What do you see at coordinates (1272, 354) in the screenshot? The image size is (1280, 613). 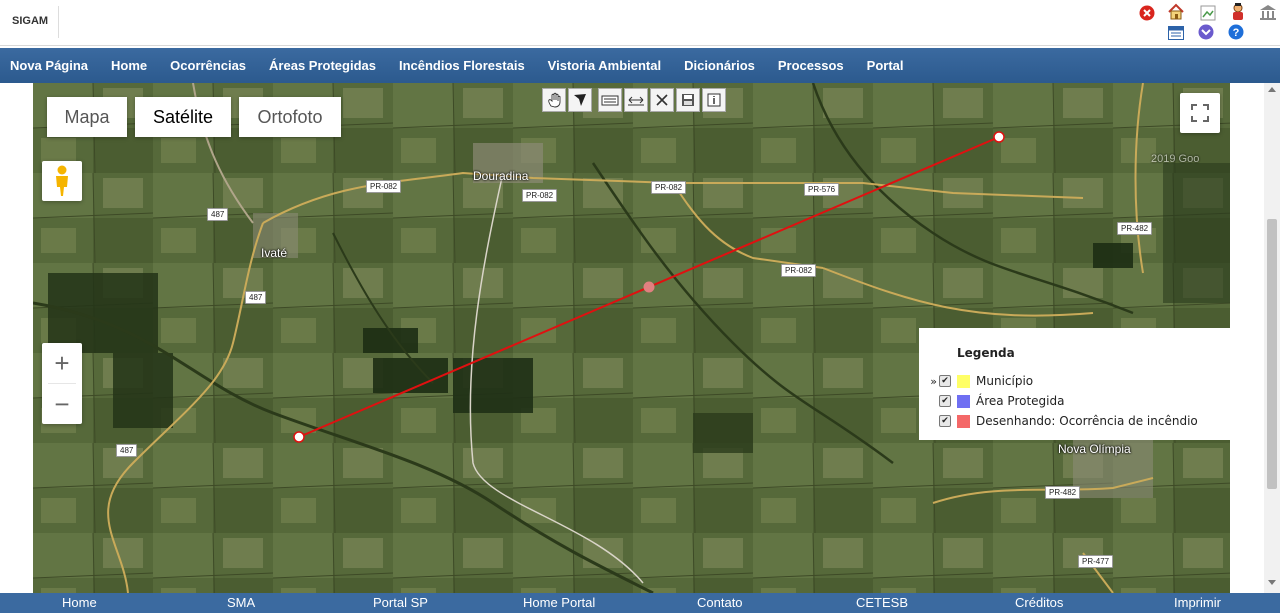 I see `scroll-thumb` at bounding box center [1272, 354].